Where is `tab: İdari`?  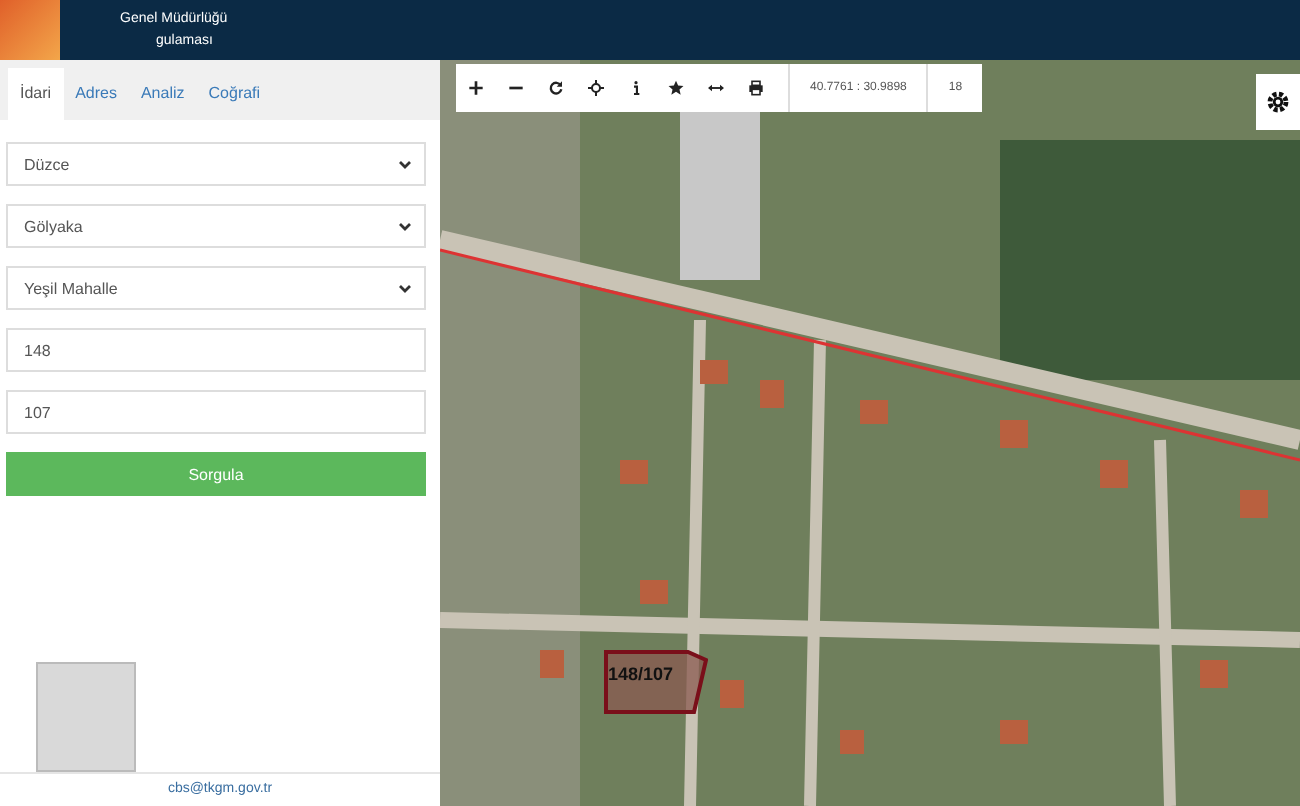
tab: İdari is located at coordinates (36, 94).